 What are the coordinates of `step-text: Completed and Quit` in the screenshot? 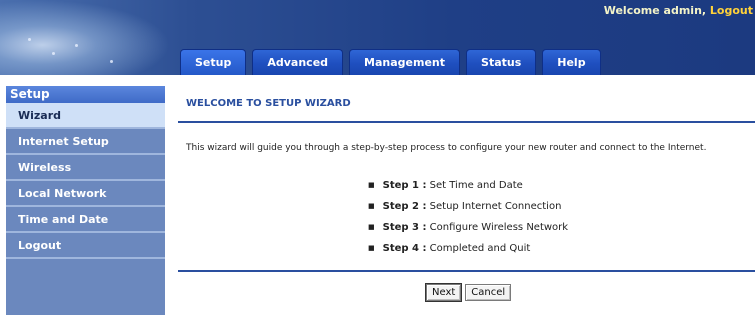 It's located at (478, 248).